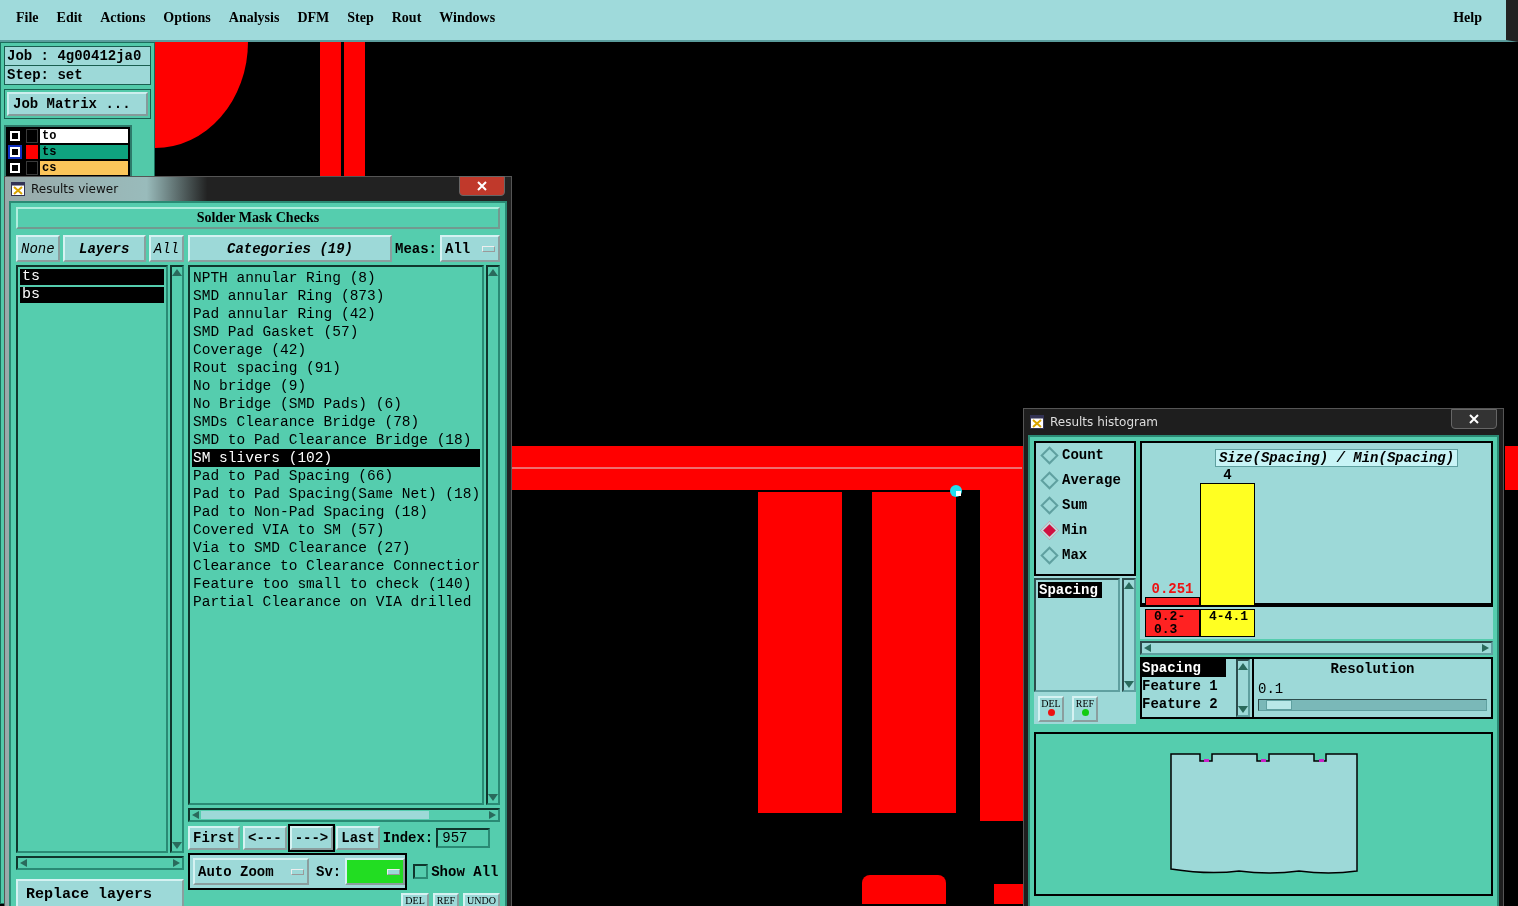  I want to click on measure-item: Spacing, so click(1070, 590).